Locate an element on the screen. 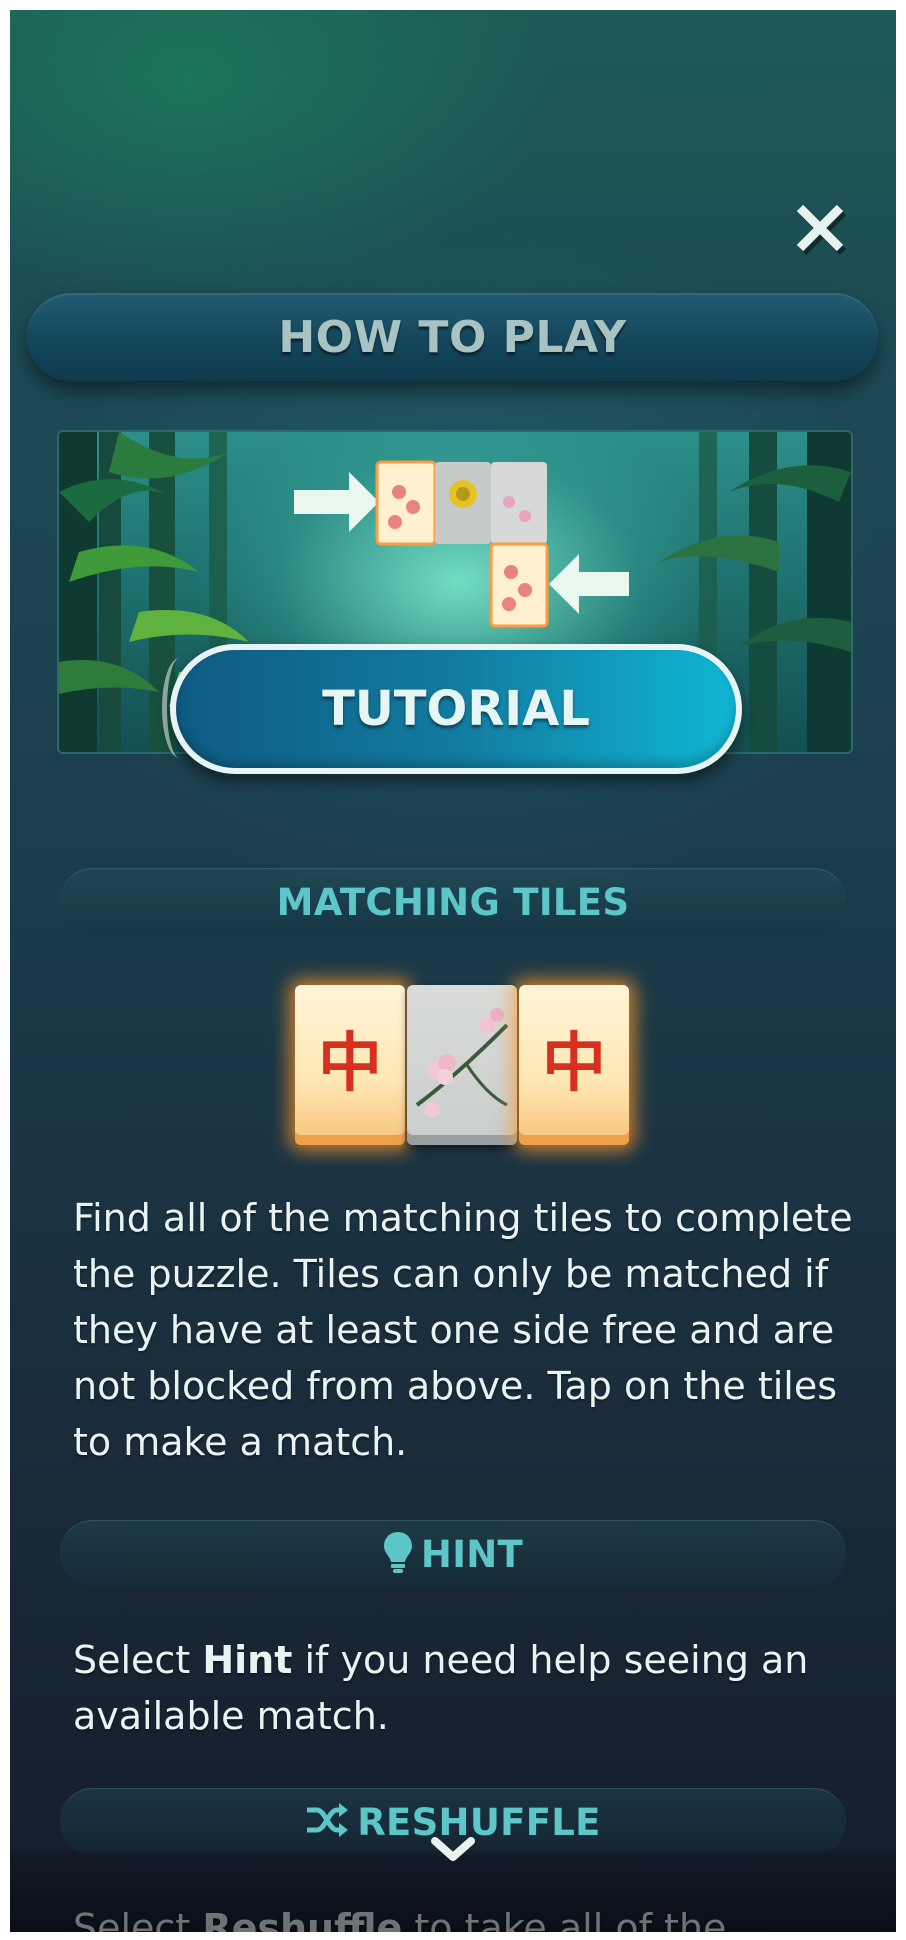 The height and width of the screenshot is (1940, 906). reshuffle-keyword: Reshuffle is located at coordinates (302, 1919).